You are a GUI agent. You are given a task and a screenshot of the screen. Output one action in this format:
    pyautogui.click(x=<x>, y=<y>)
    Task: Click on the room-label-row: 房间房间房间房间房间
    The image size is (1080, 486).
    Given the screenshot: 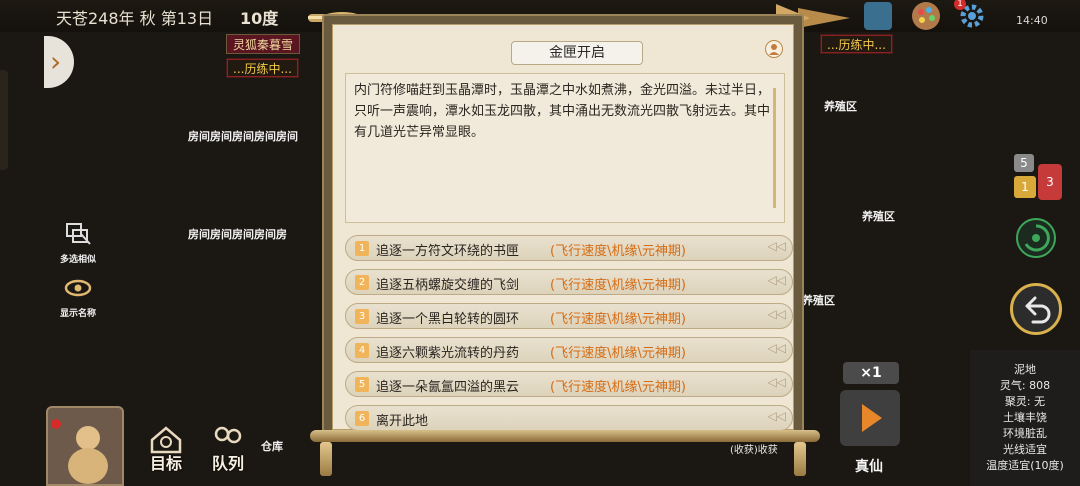 What is the action you would take?
    pyautogui.click(x=243, y=136)
    